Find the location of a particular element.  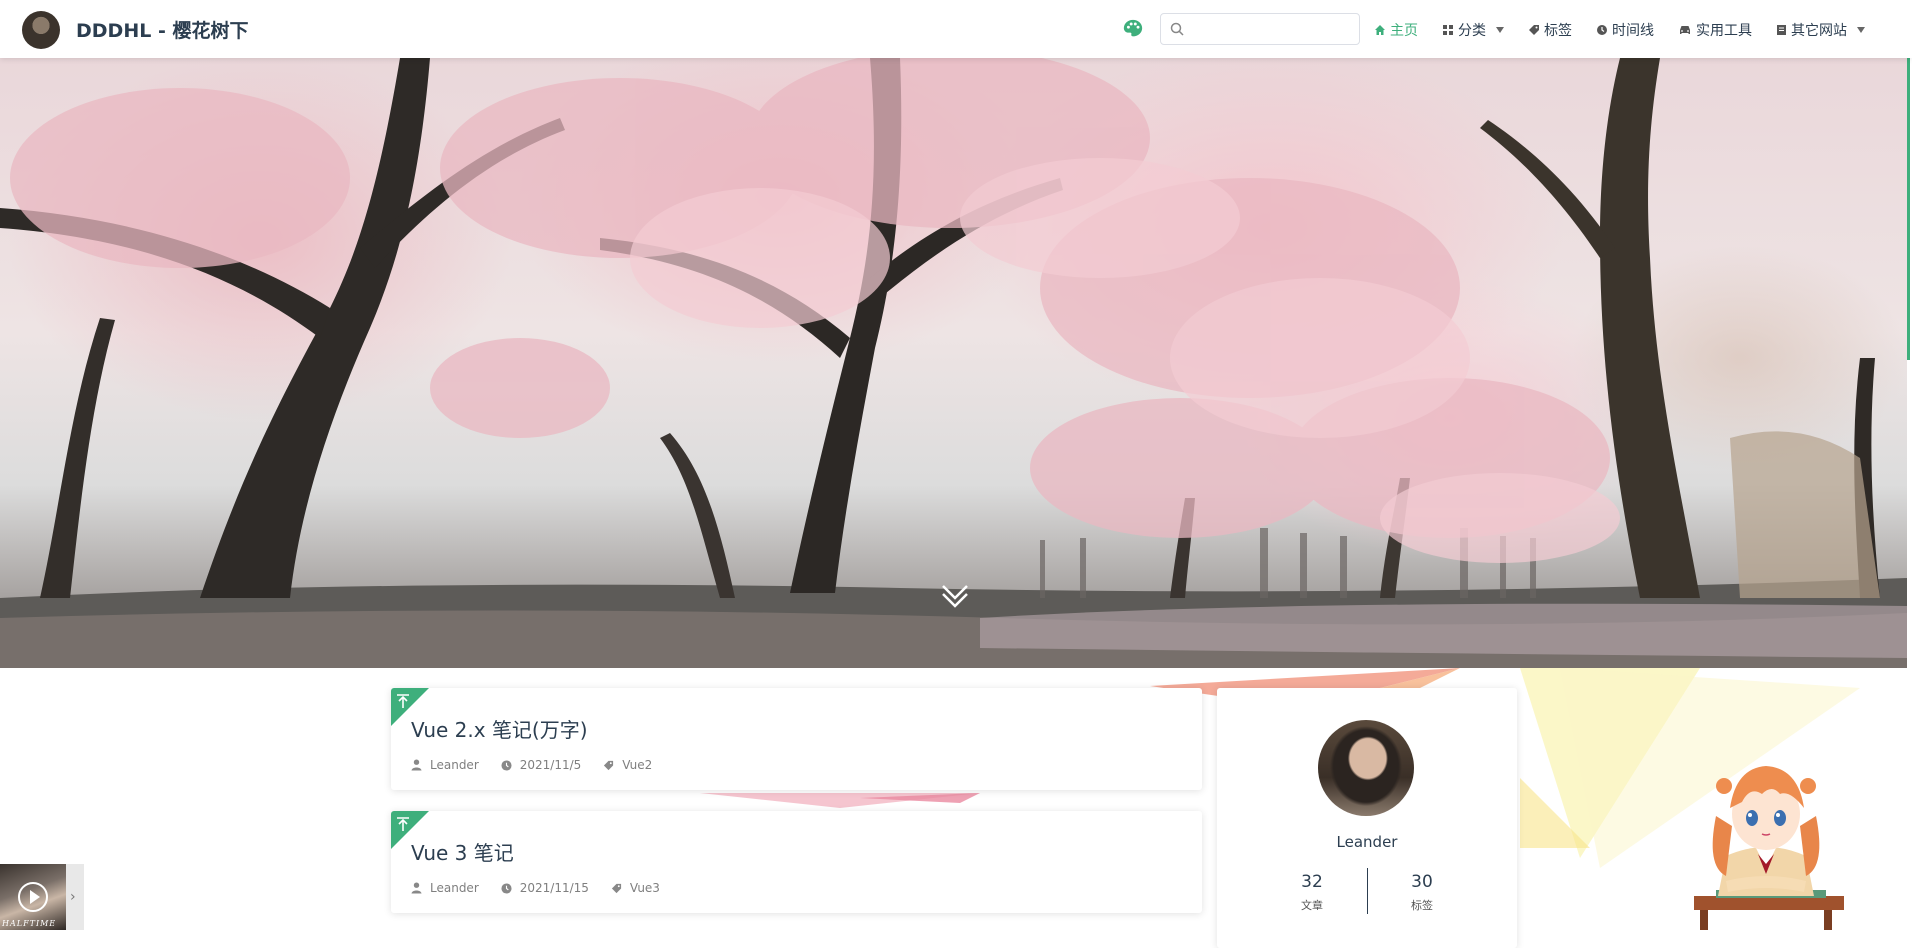

nav-links: 主页 分类 标签 时间线 实用工具 其它网站 is located at coordinates (1631, 30).